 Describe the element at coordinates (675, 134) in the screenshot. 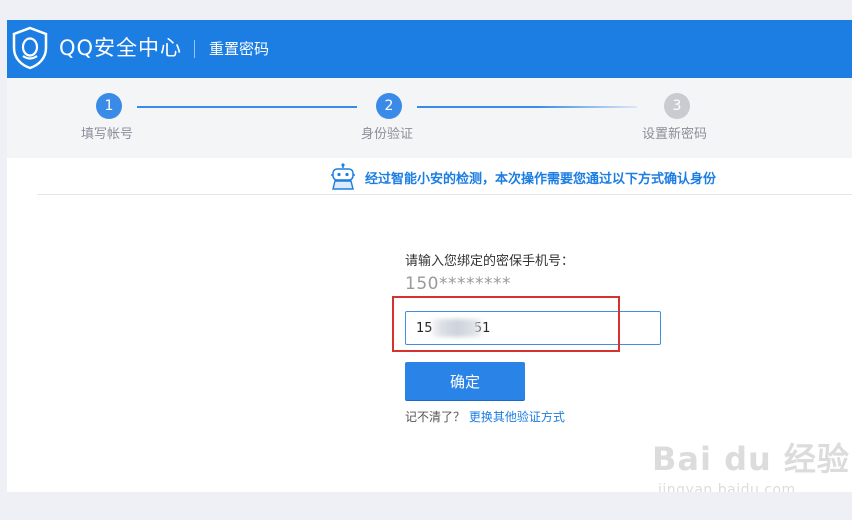

I see `step-3-label: 设置新密码` at that location.